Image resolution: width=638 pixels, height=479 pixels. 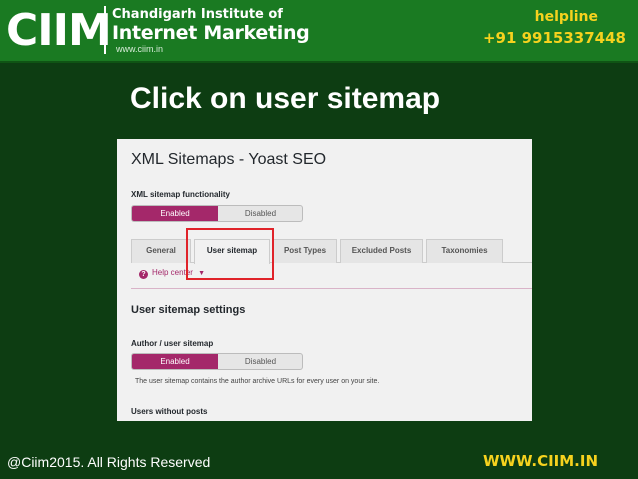 I want to click on institute-name-line1: Chandigarh Institute of, so click(x=197, y=14).